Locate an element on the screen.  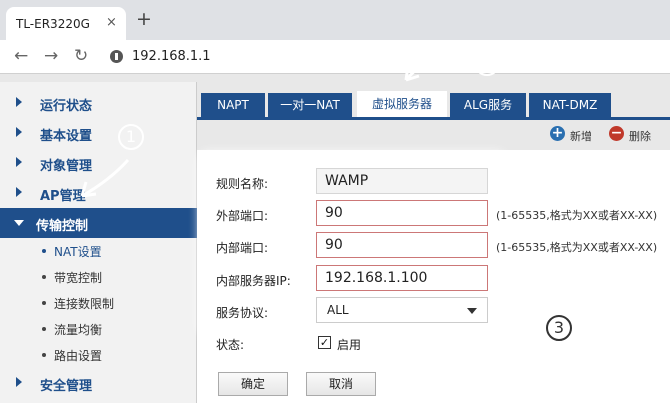
annotation-step-3: 3 is located at coordinates (559, 328).